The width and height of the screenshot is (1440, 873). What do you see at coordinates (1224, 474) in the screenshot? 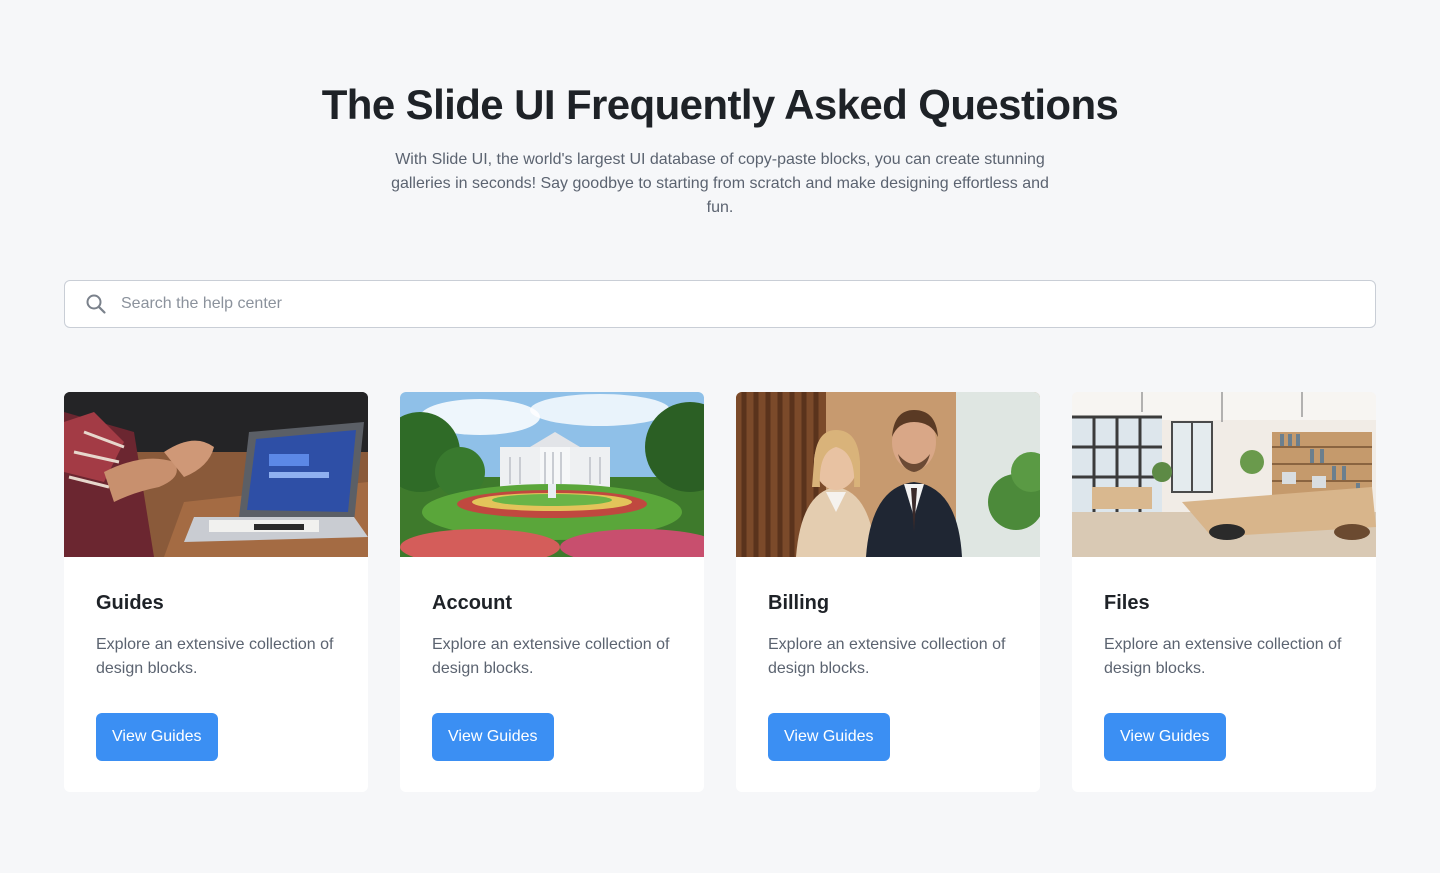
I see `office-interior-photo` at bounding box center [1224, 474].